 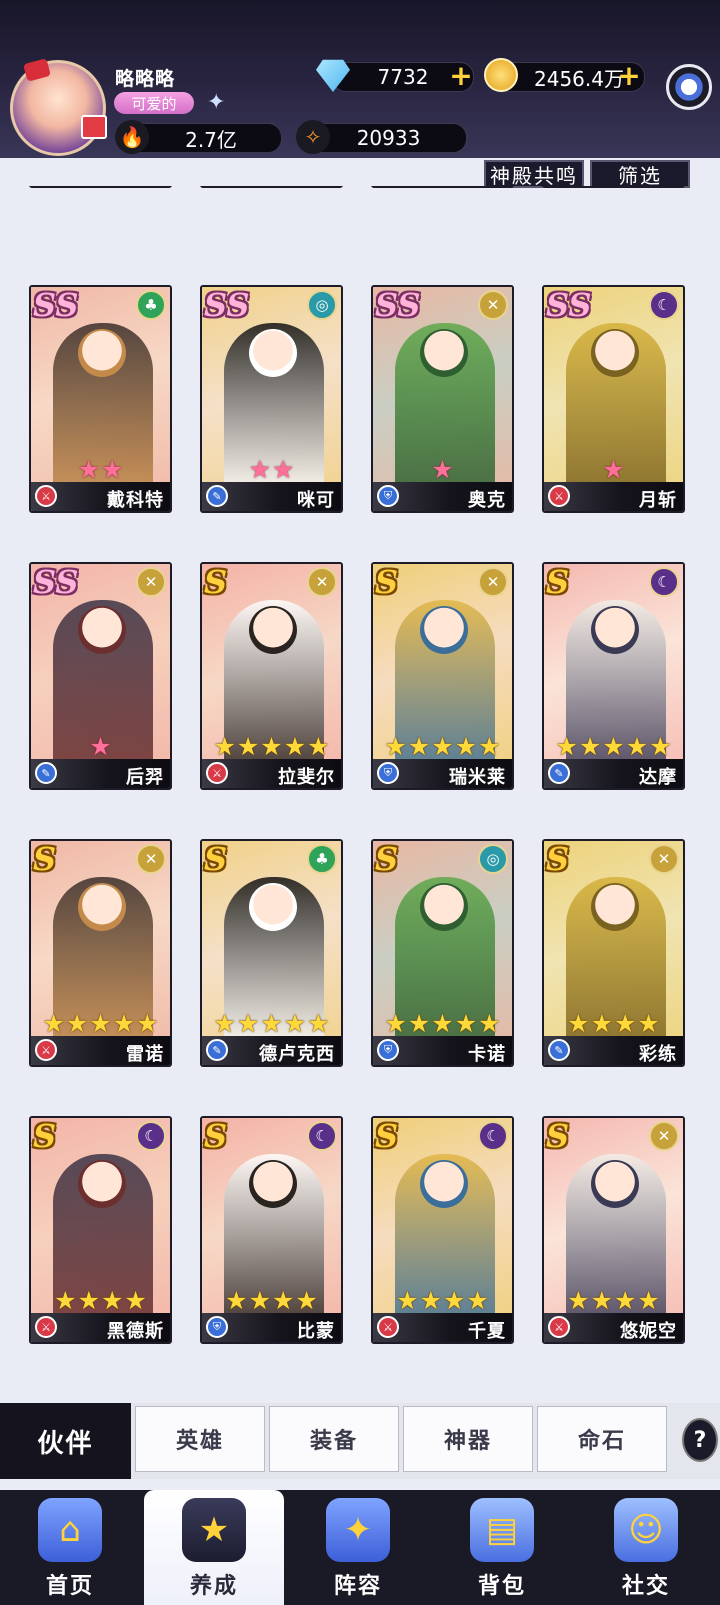 What do you see at coordinates (65, 1441) in the screenshot?
I see `tab-partners: 伙伴` at bounding box center [65, 1441].